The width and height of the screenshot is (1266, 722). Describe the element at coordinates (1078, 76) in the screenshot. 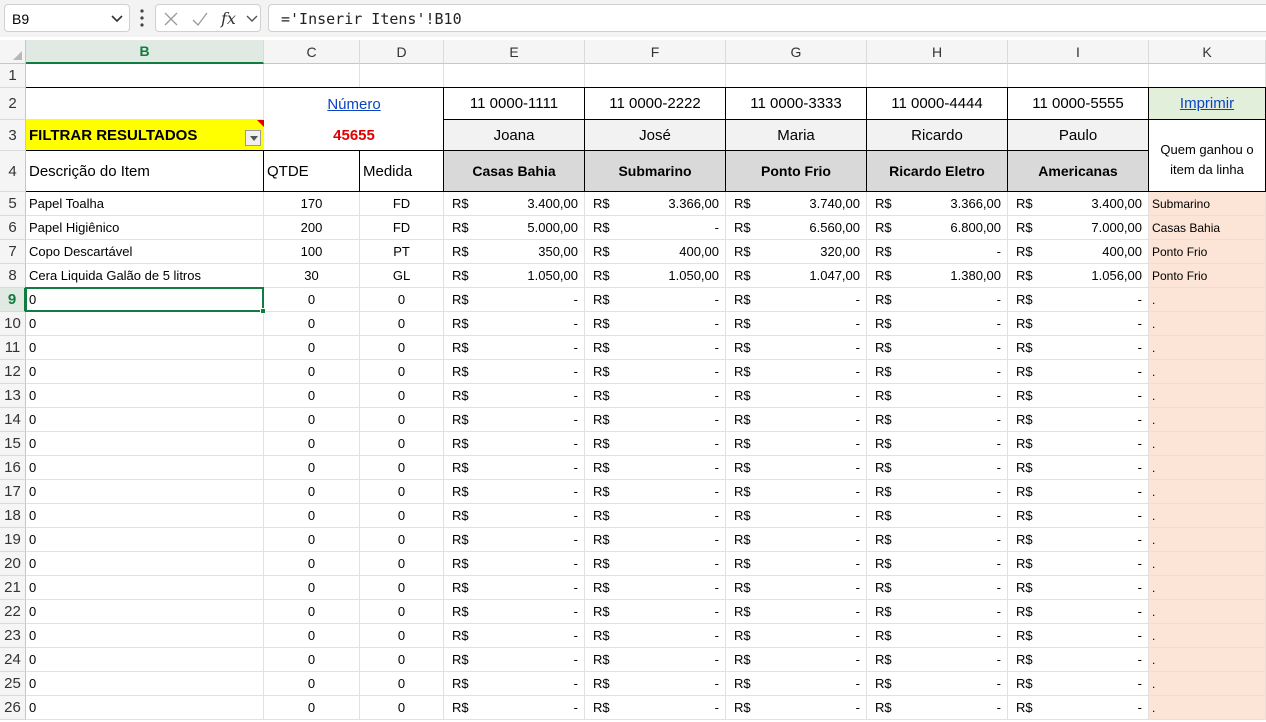

I see `cell-i1` at that location.